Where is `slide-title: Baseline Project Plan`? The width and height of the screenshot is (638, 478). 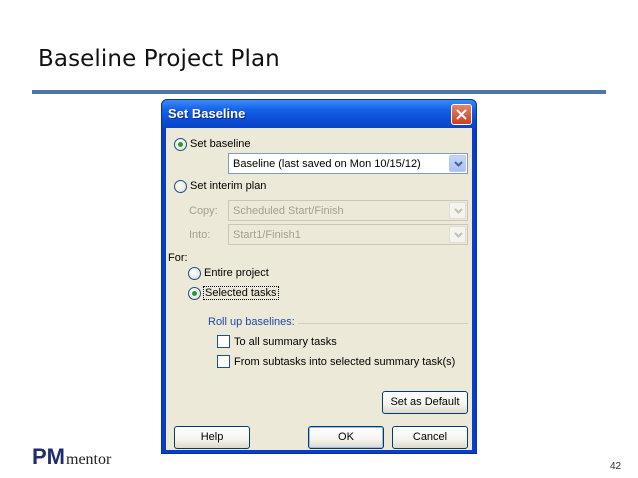 slide-title: Baseline Project Plan is located at coordinates (159, 59).